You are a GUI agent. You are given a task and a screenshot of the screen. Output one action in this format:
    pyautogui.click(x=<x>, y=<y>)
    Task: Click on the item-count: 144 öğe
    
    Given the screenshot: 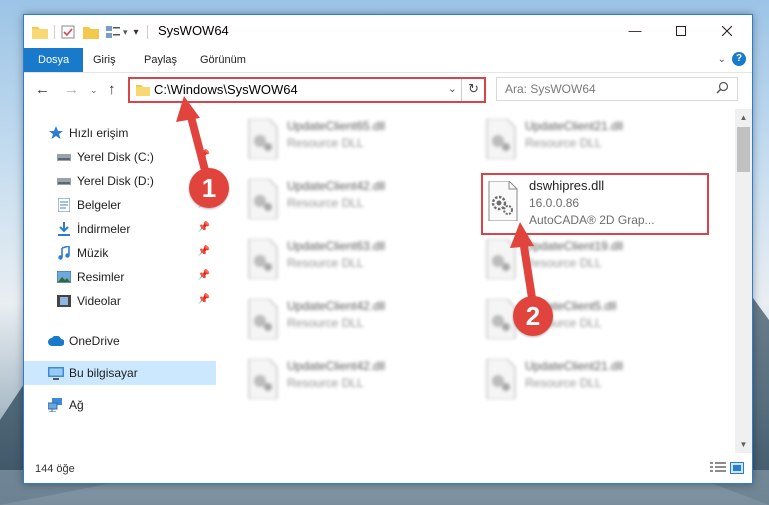 What is the action you would take?
    pyautogui.click(x=55, y=469)
    